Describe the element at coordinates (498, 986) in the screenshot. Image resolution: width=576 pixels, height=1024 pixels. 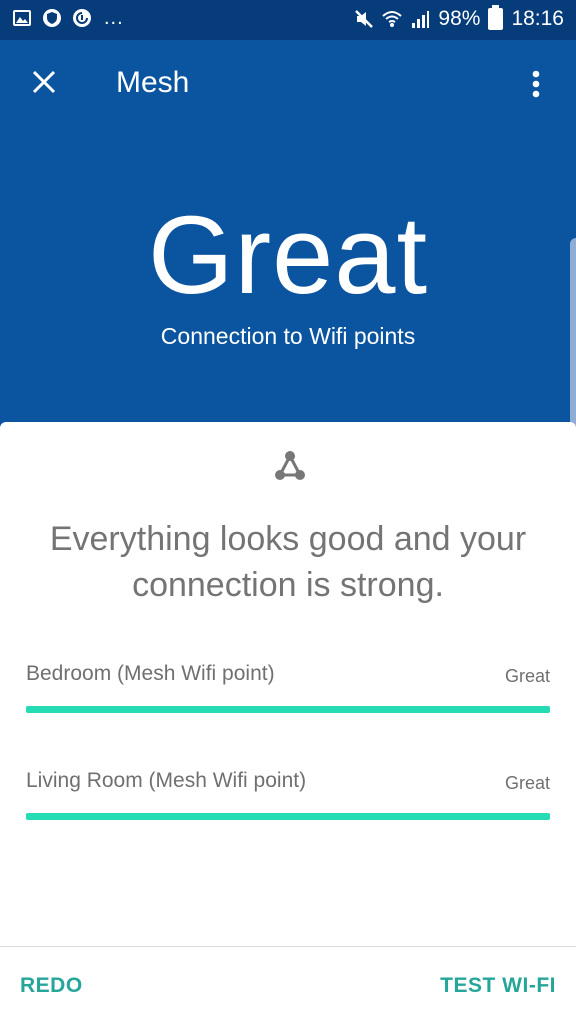
I see `test-wifi-button: TEST WI-FI` at that location.